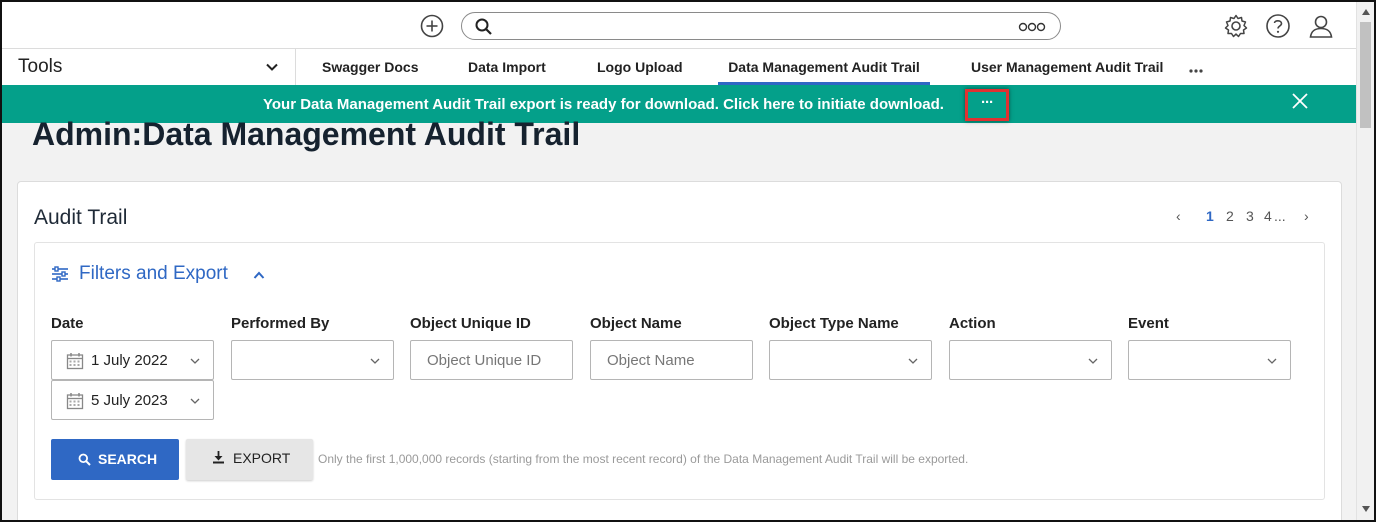 Image resolution: width=1376 pixels, height=522 pixels. Describe the element at coordinates (1030, 360) in the screenshot. I see `action-select` at that location.